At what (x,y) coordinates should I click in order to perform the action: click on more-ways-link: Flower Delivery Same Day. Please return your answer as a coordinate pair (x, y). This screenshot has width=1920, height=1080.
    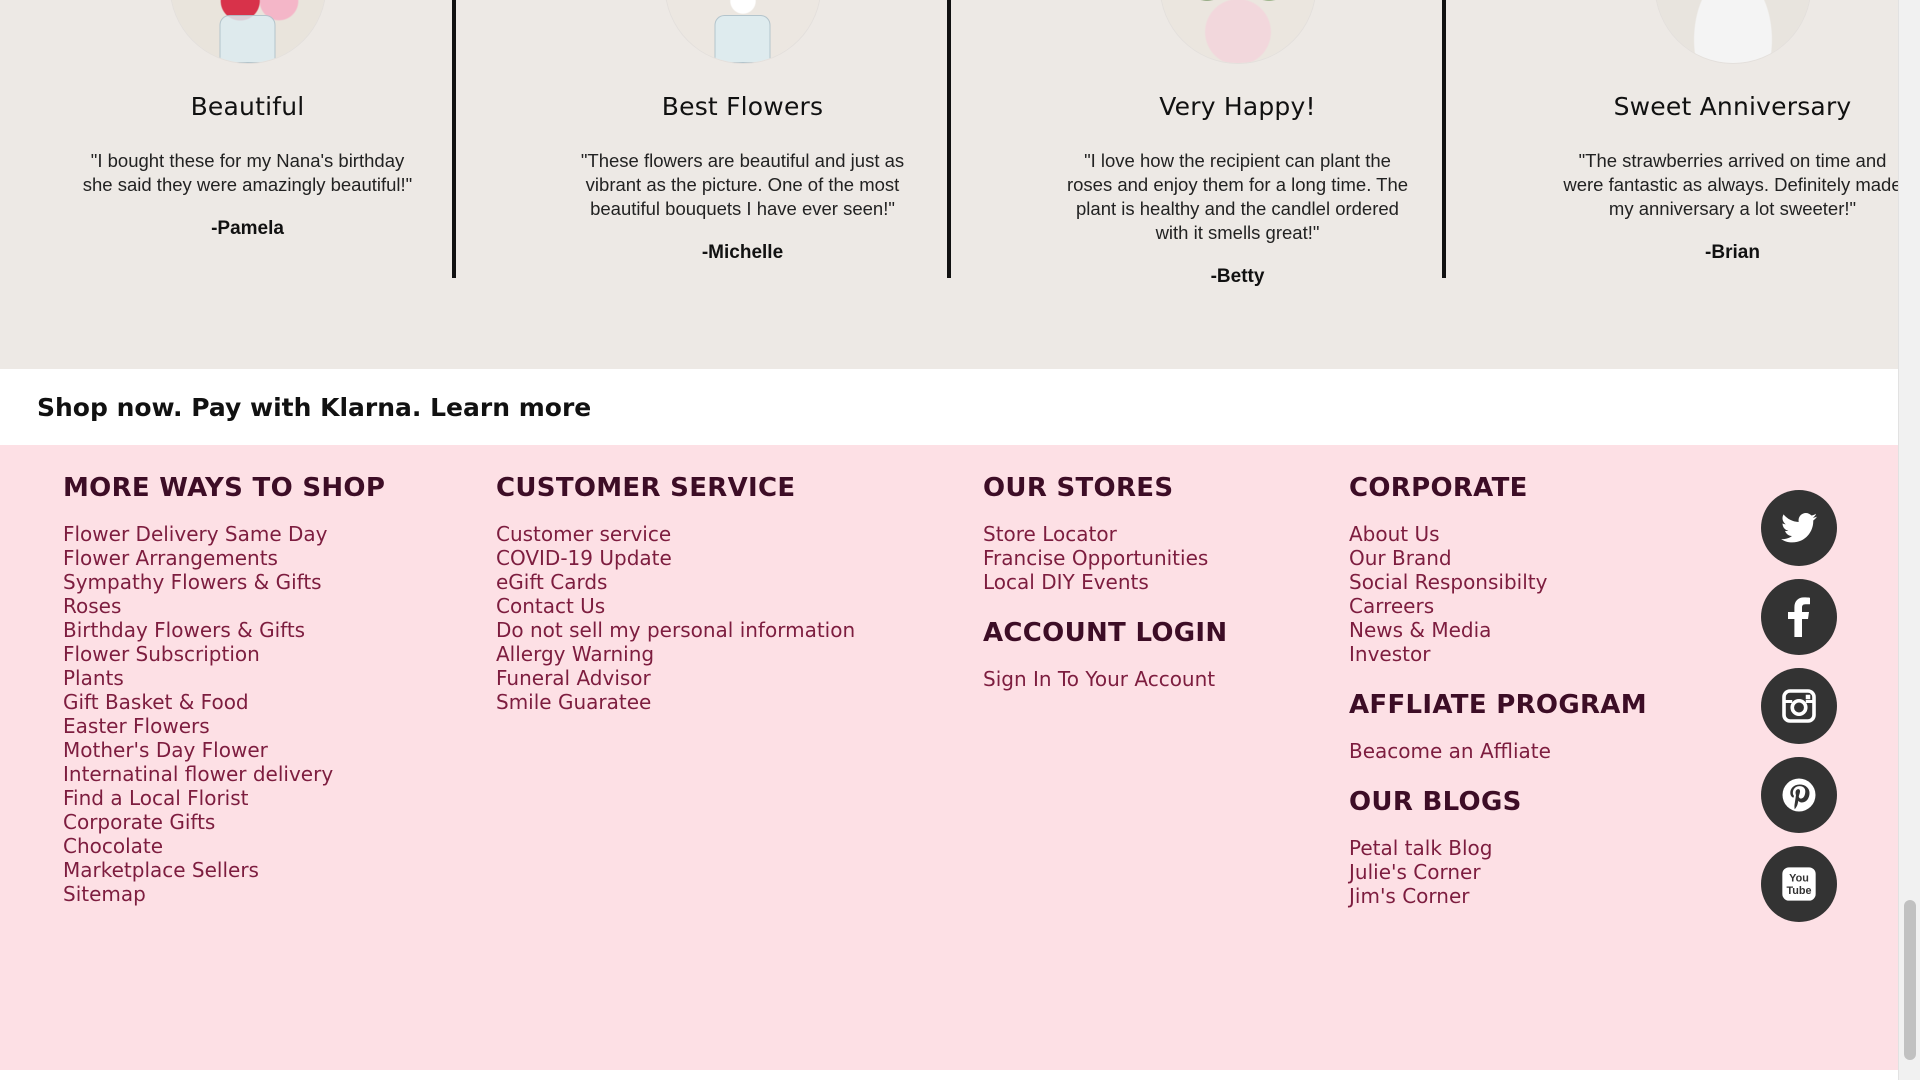
    Looking at the image, I should click on (224, 534).